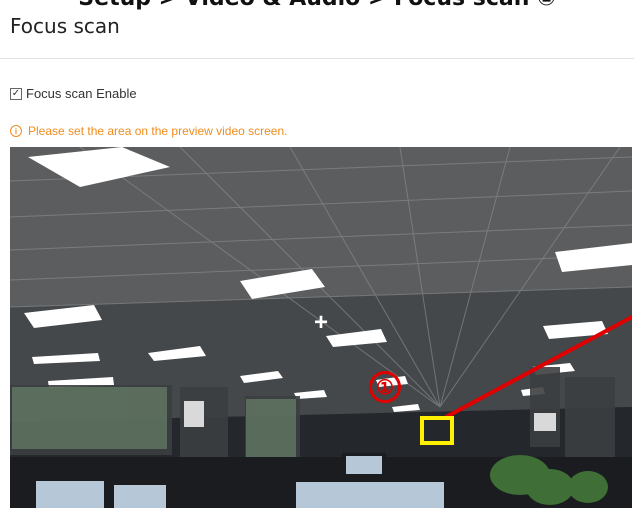 This screenshot has height=508, width=634. What do you see at coordinates (16, 93) in the screenshot?
I see `focus-scan-enable-checkbox: ✓` at bounding box center [16, 93].